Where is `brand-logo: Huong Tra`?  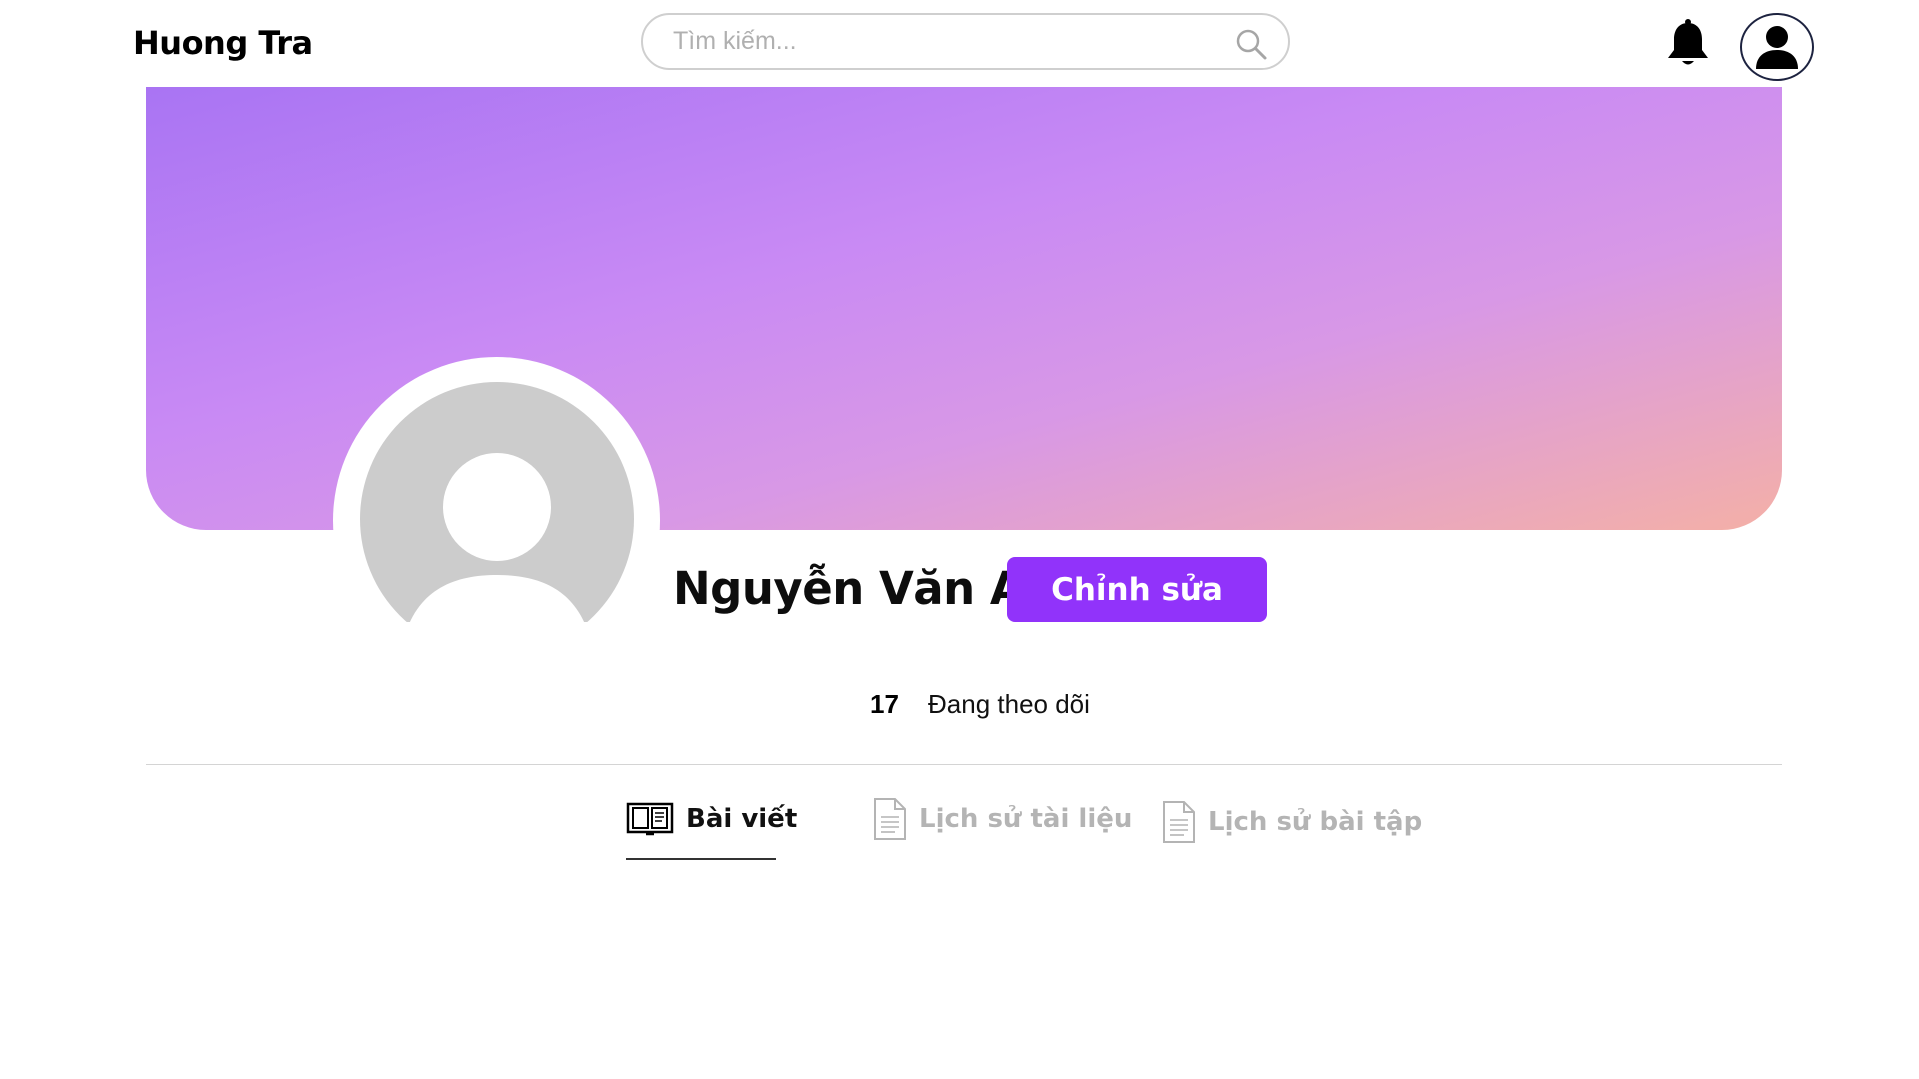 brand-logo: Huong Tra is located at coordinates (223, 43).